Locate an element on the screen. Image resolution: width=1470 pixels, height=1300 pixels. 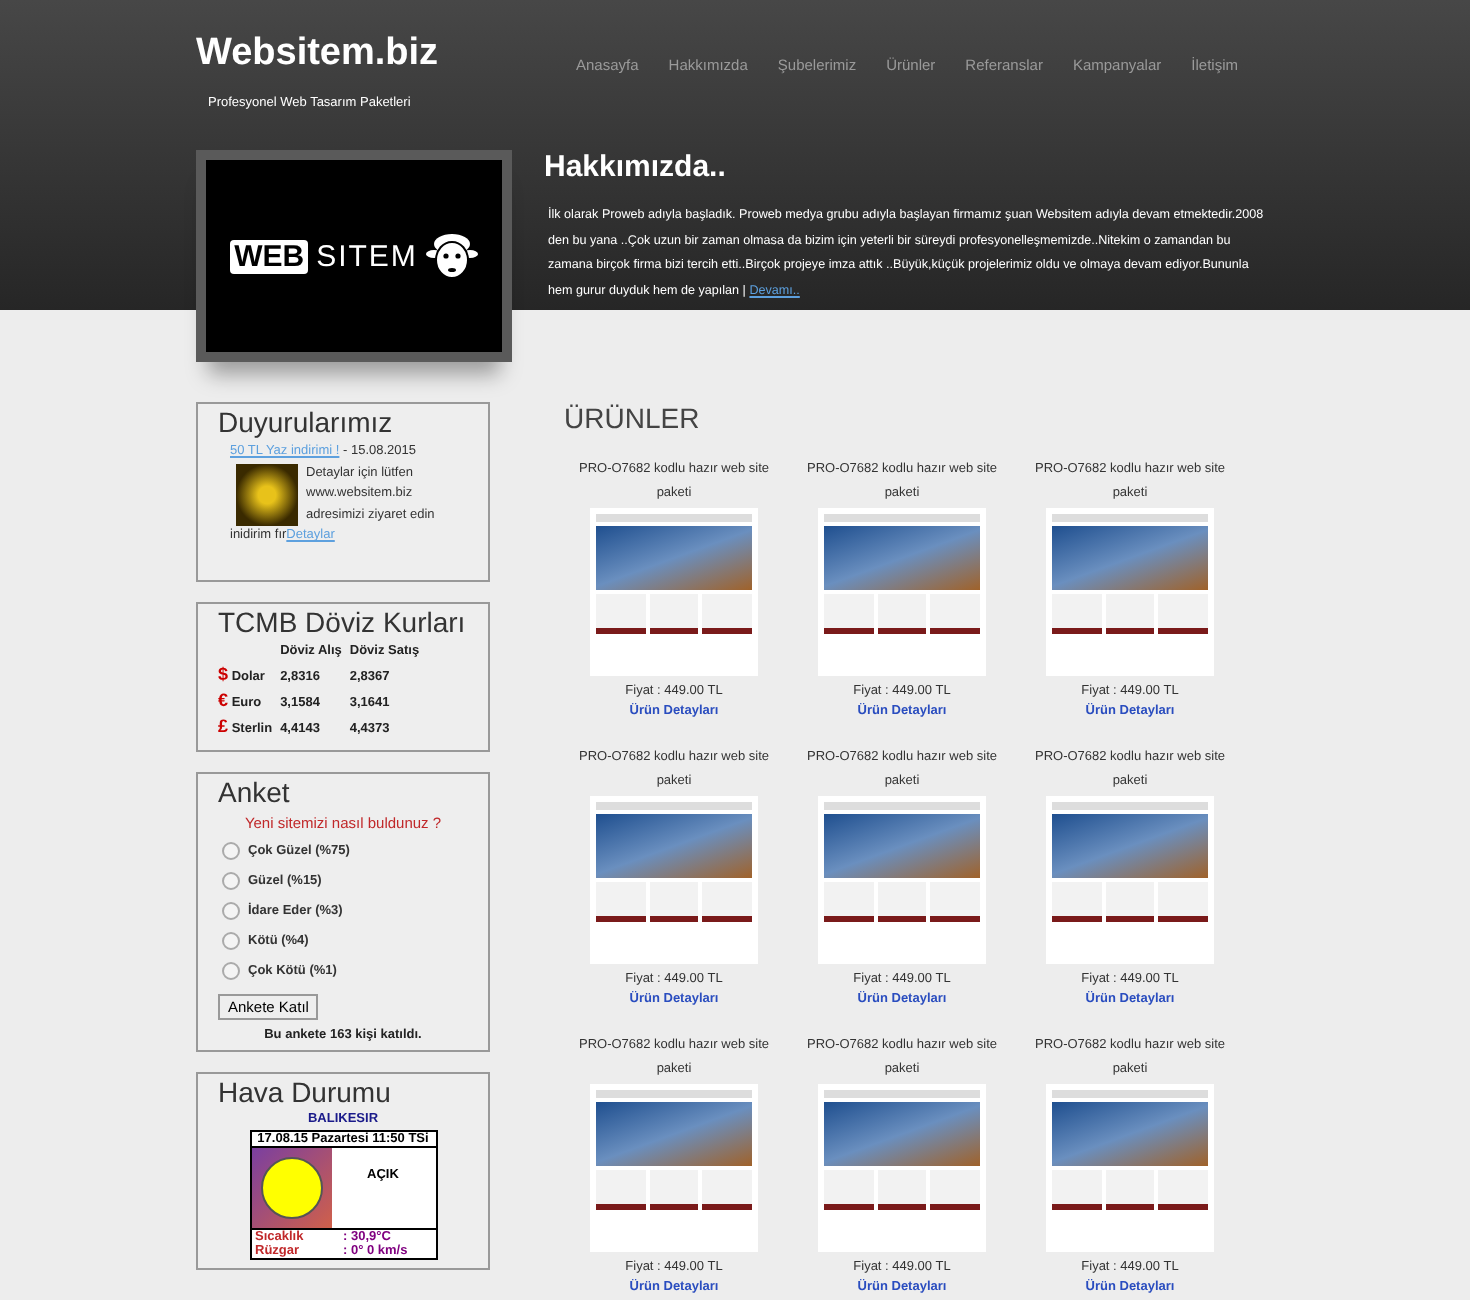
logo-word: WEB is located at coordinates (269, 256).